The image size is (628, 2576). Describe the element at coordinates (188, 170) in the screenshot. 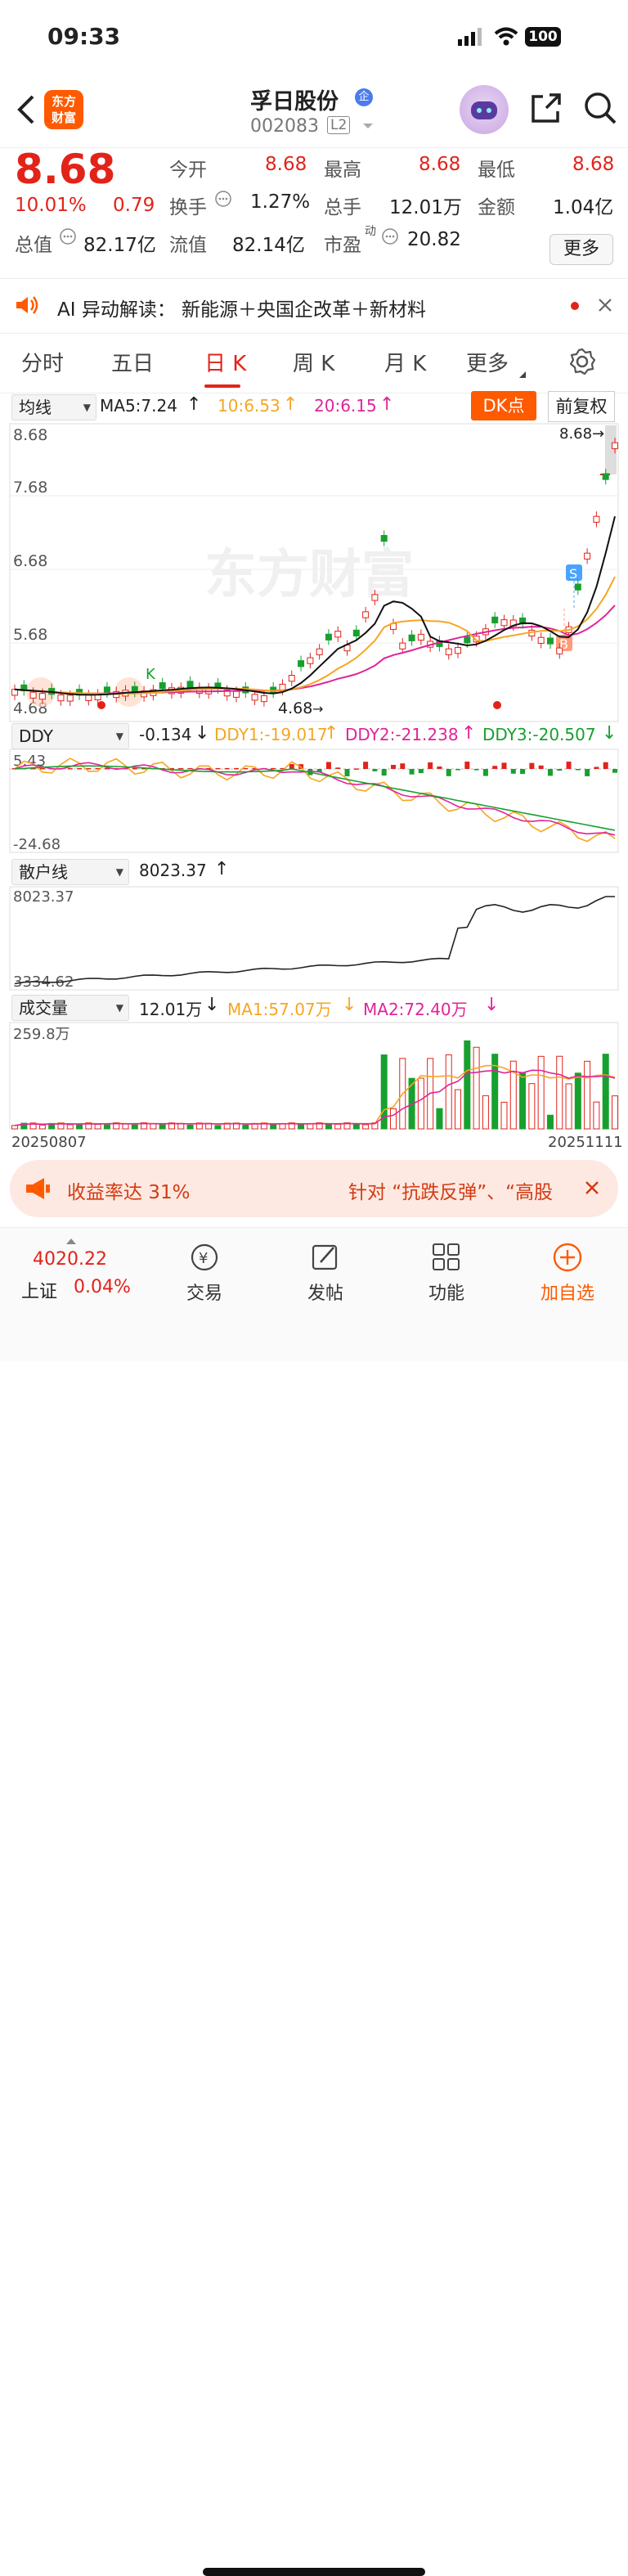

I see `open-label: 今开` at that location.